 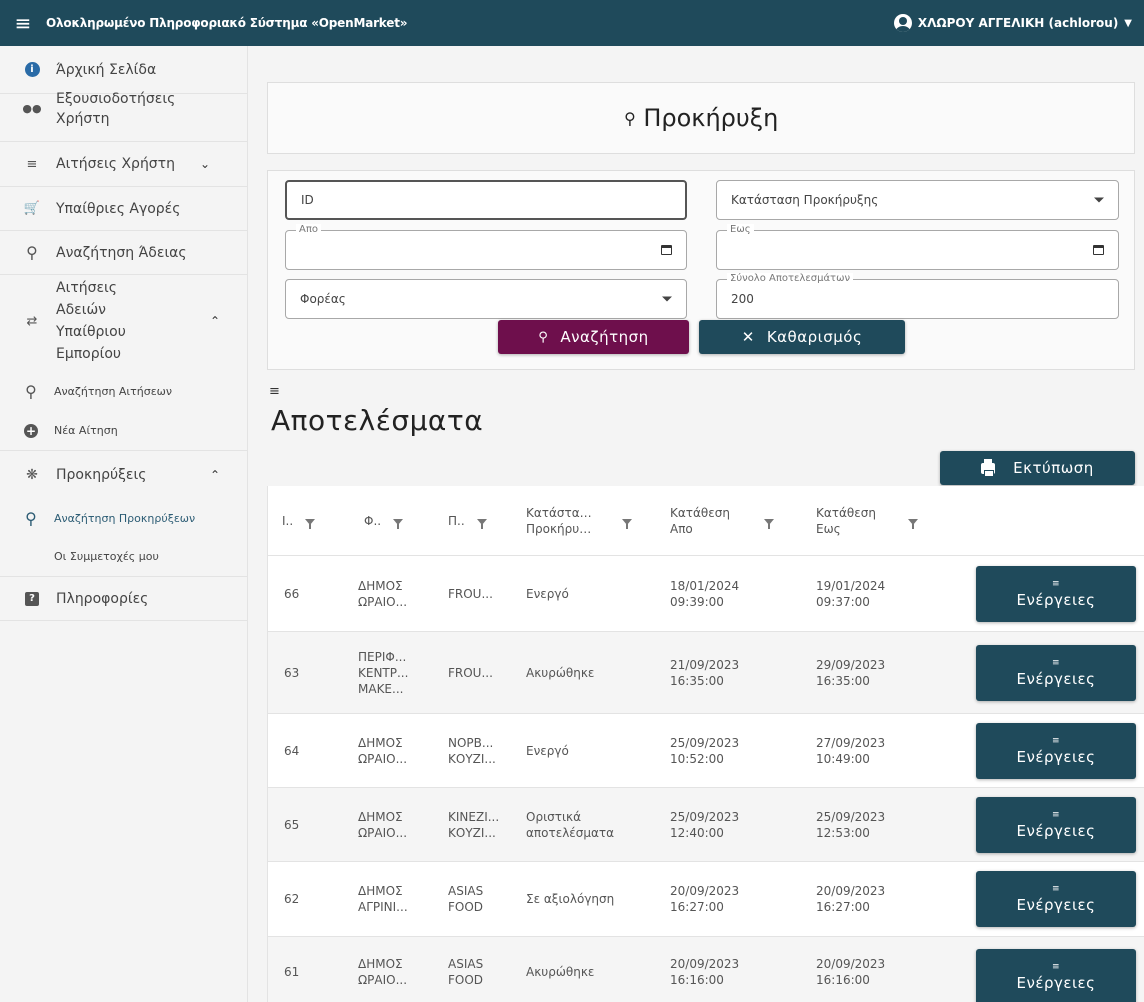 What do you see at coordinates (106, 556) in the screenshot?
I see `sidebar-item-label: Οι Συμμετοχές μου` at bounding box center [106, 556].